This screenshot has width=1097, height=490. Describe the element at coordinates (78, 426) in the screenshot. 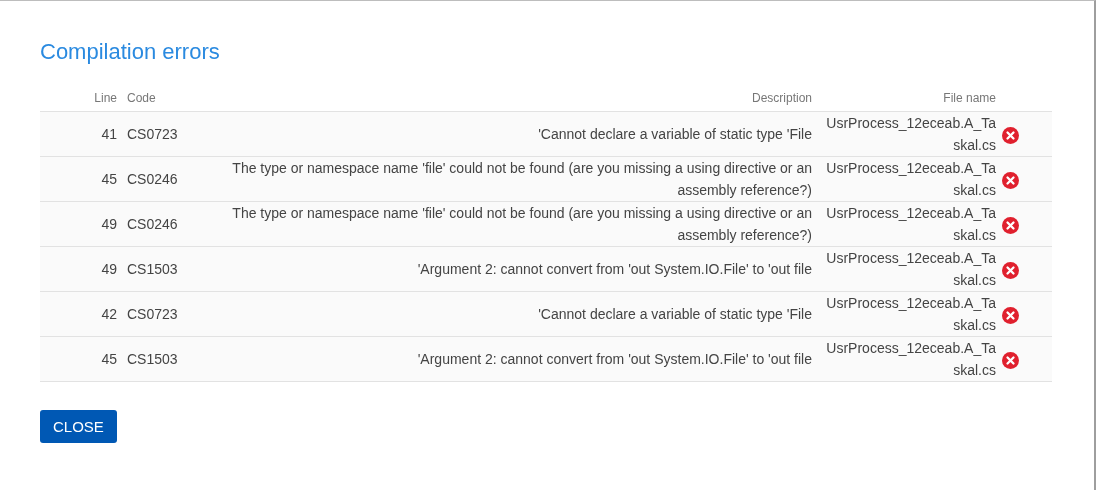

I see `close-button: CLOSE` at that location.